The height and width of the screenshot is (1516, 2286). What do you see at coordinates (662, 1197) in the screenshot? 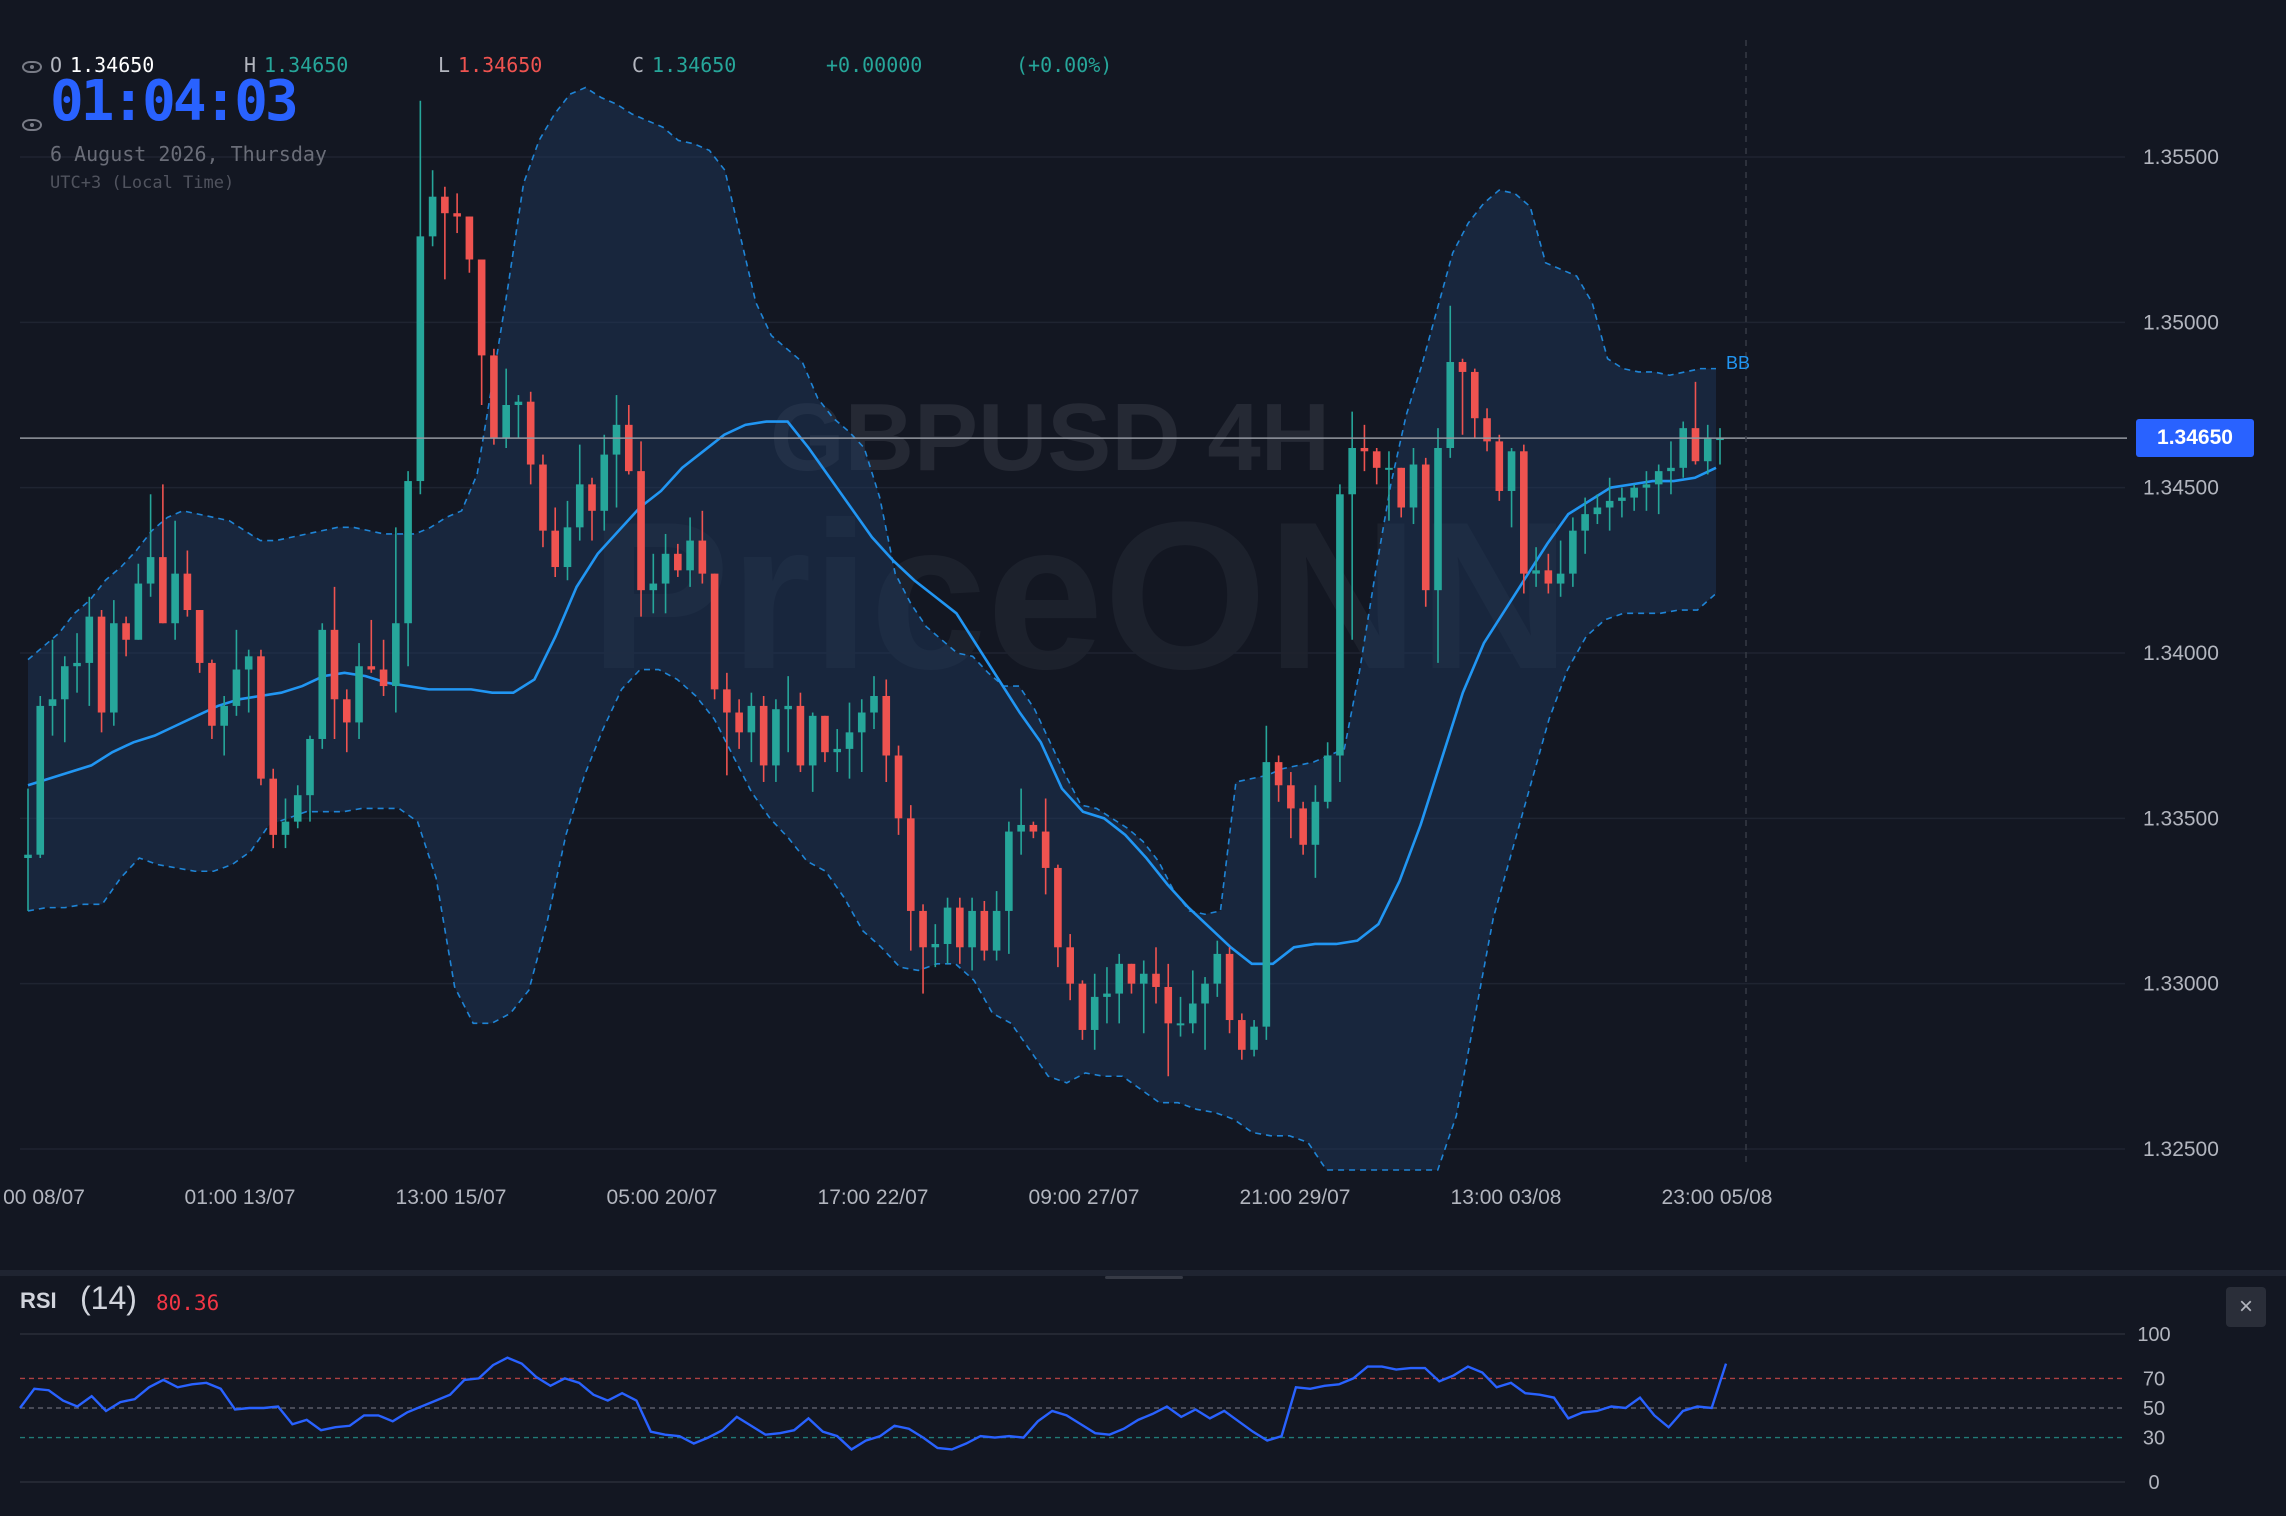
I see `time-tick-label: 05:00 20/07` at bounding box center [662, 1197].